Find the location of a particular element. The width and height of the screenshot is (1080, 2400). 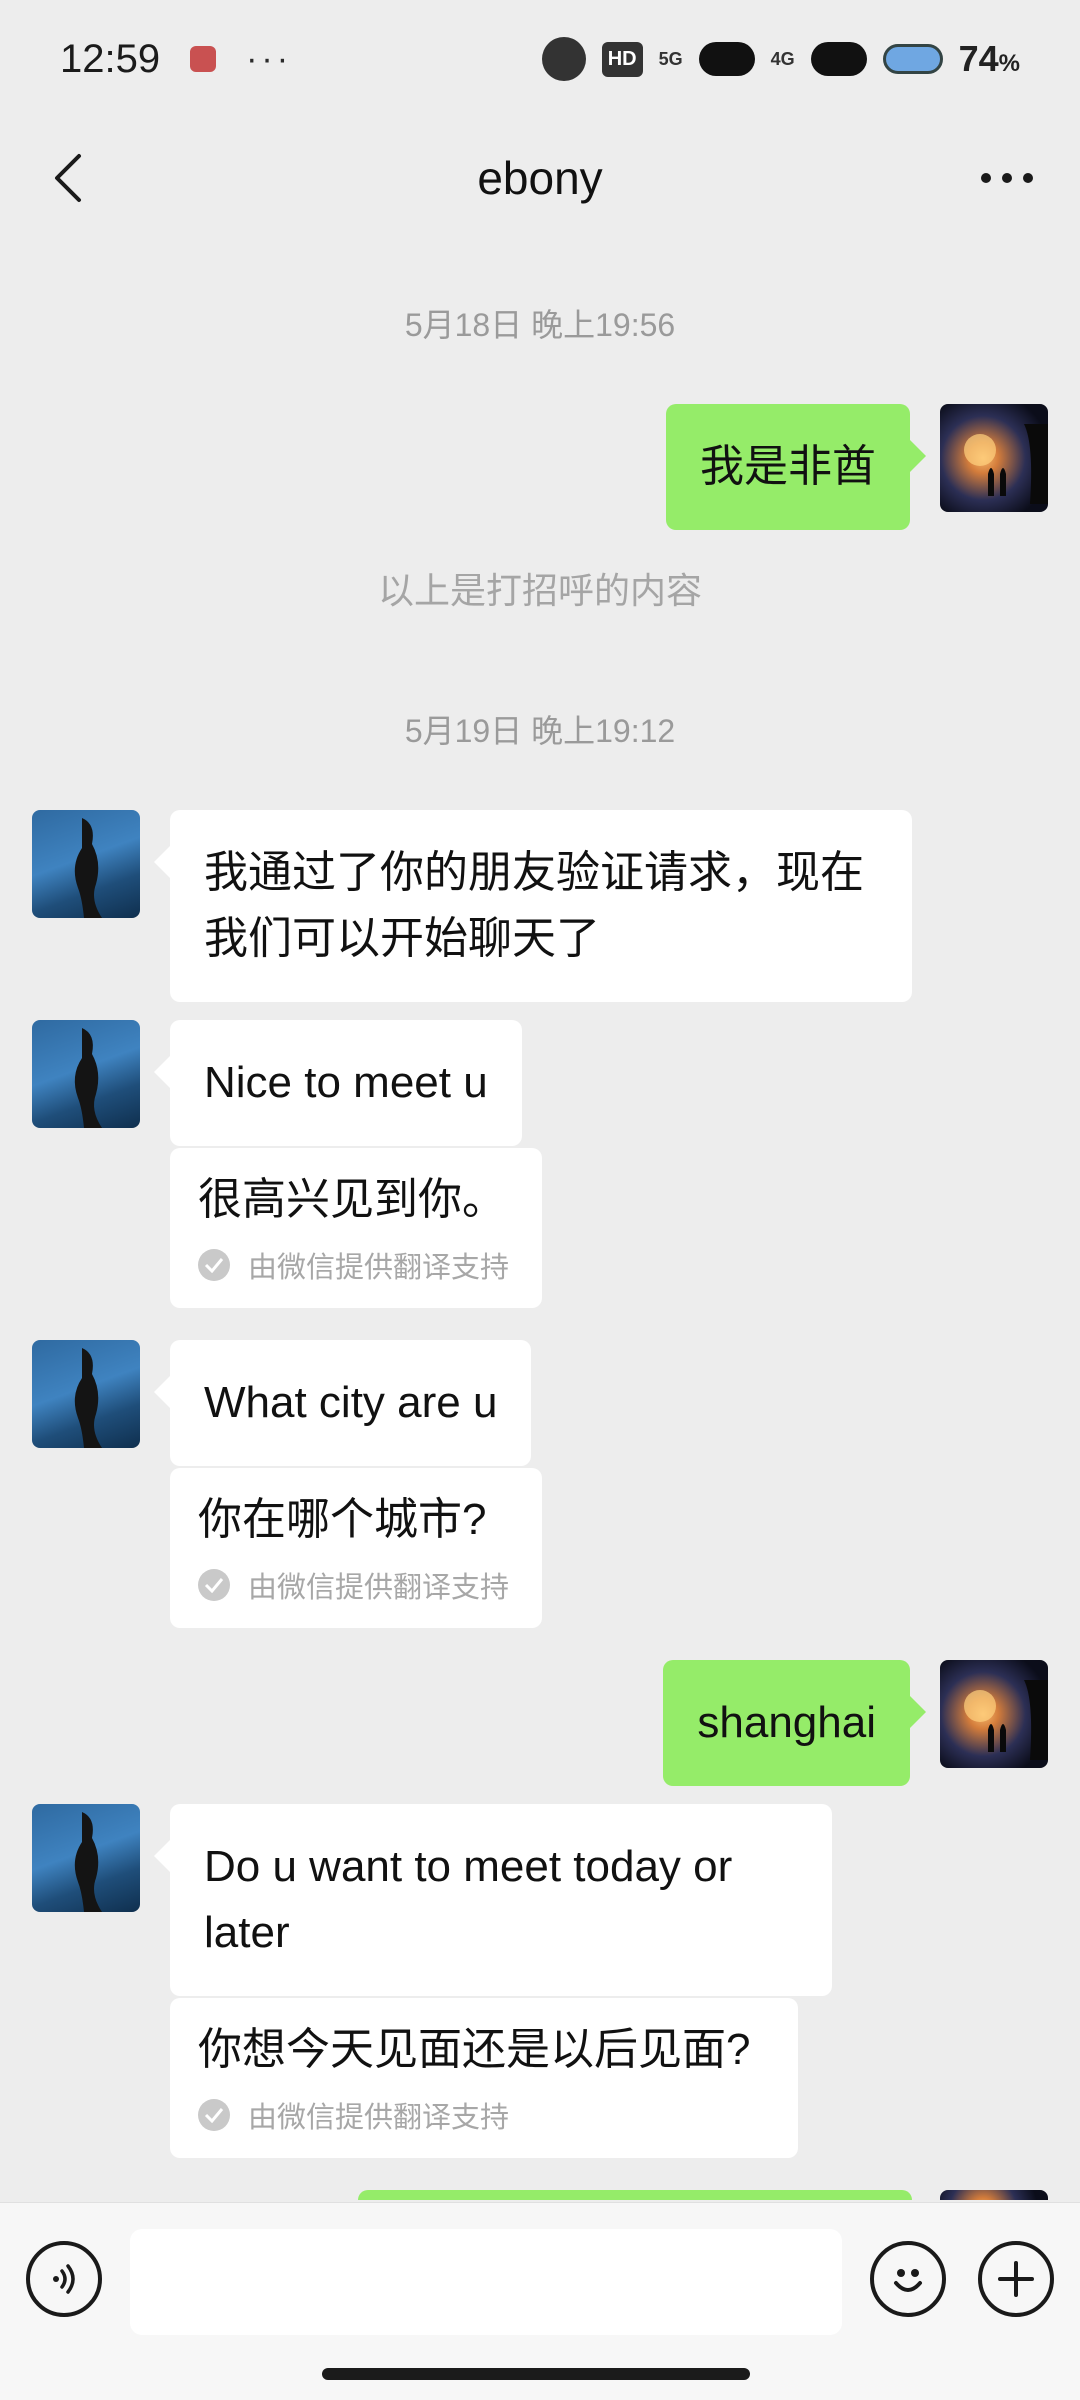

home-indicator is located at coordinates (536, 2374).